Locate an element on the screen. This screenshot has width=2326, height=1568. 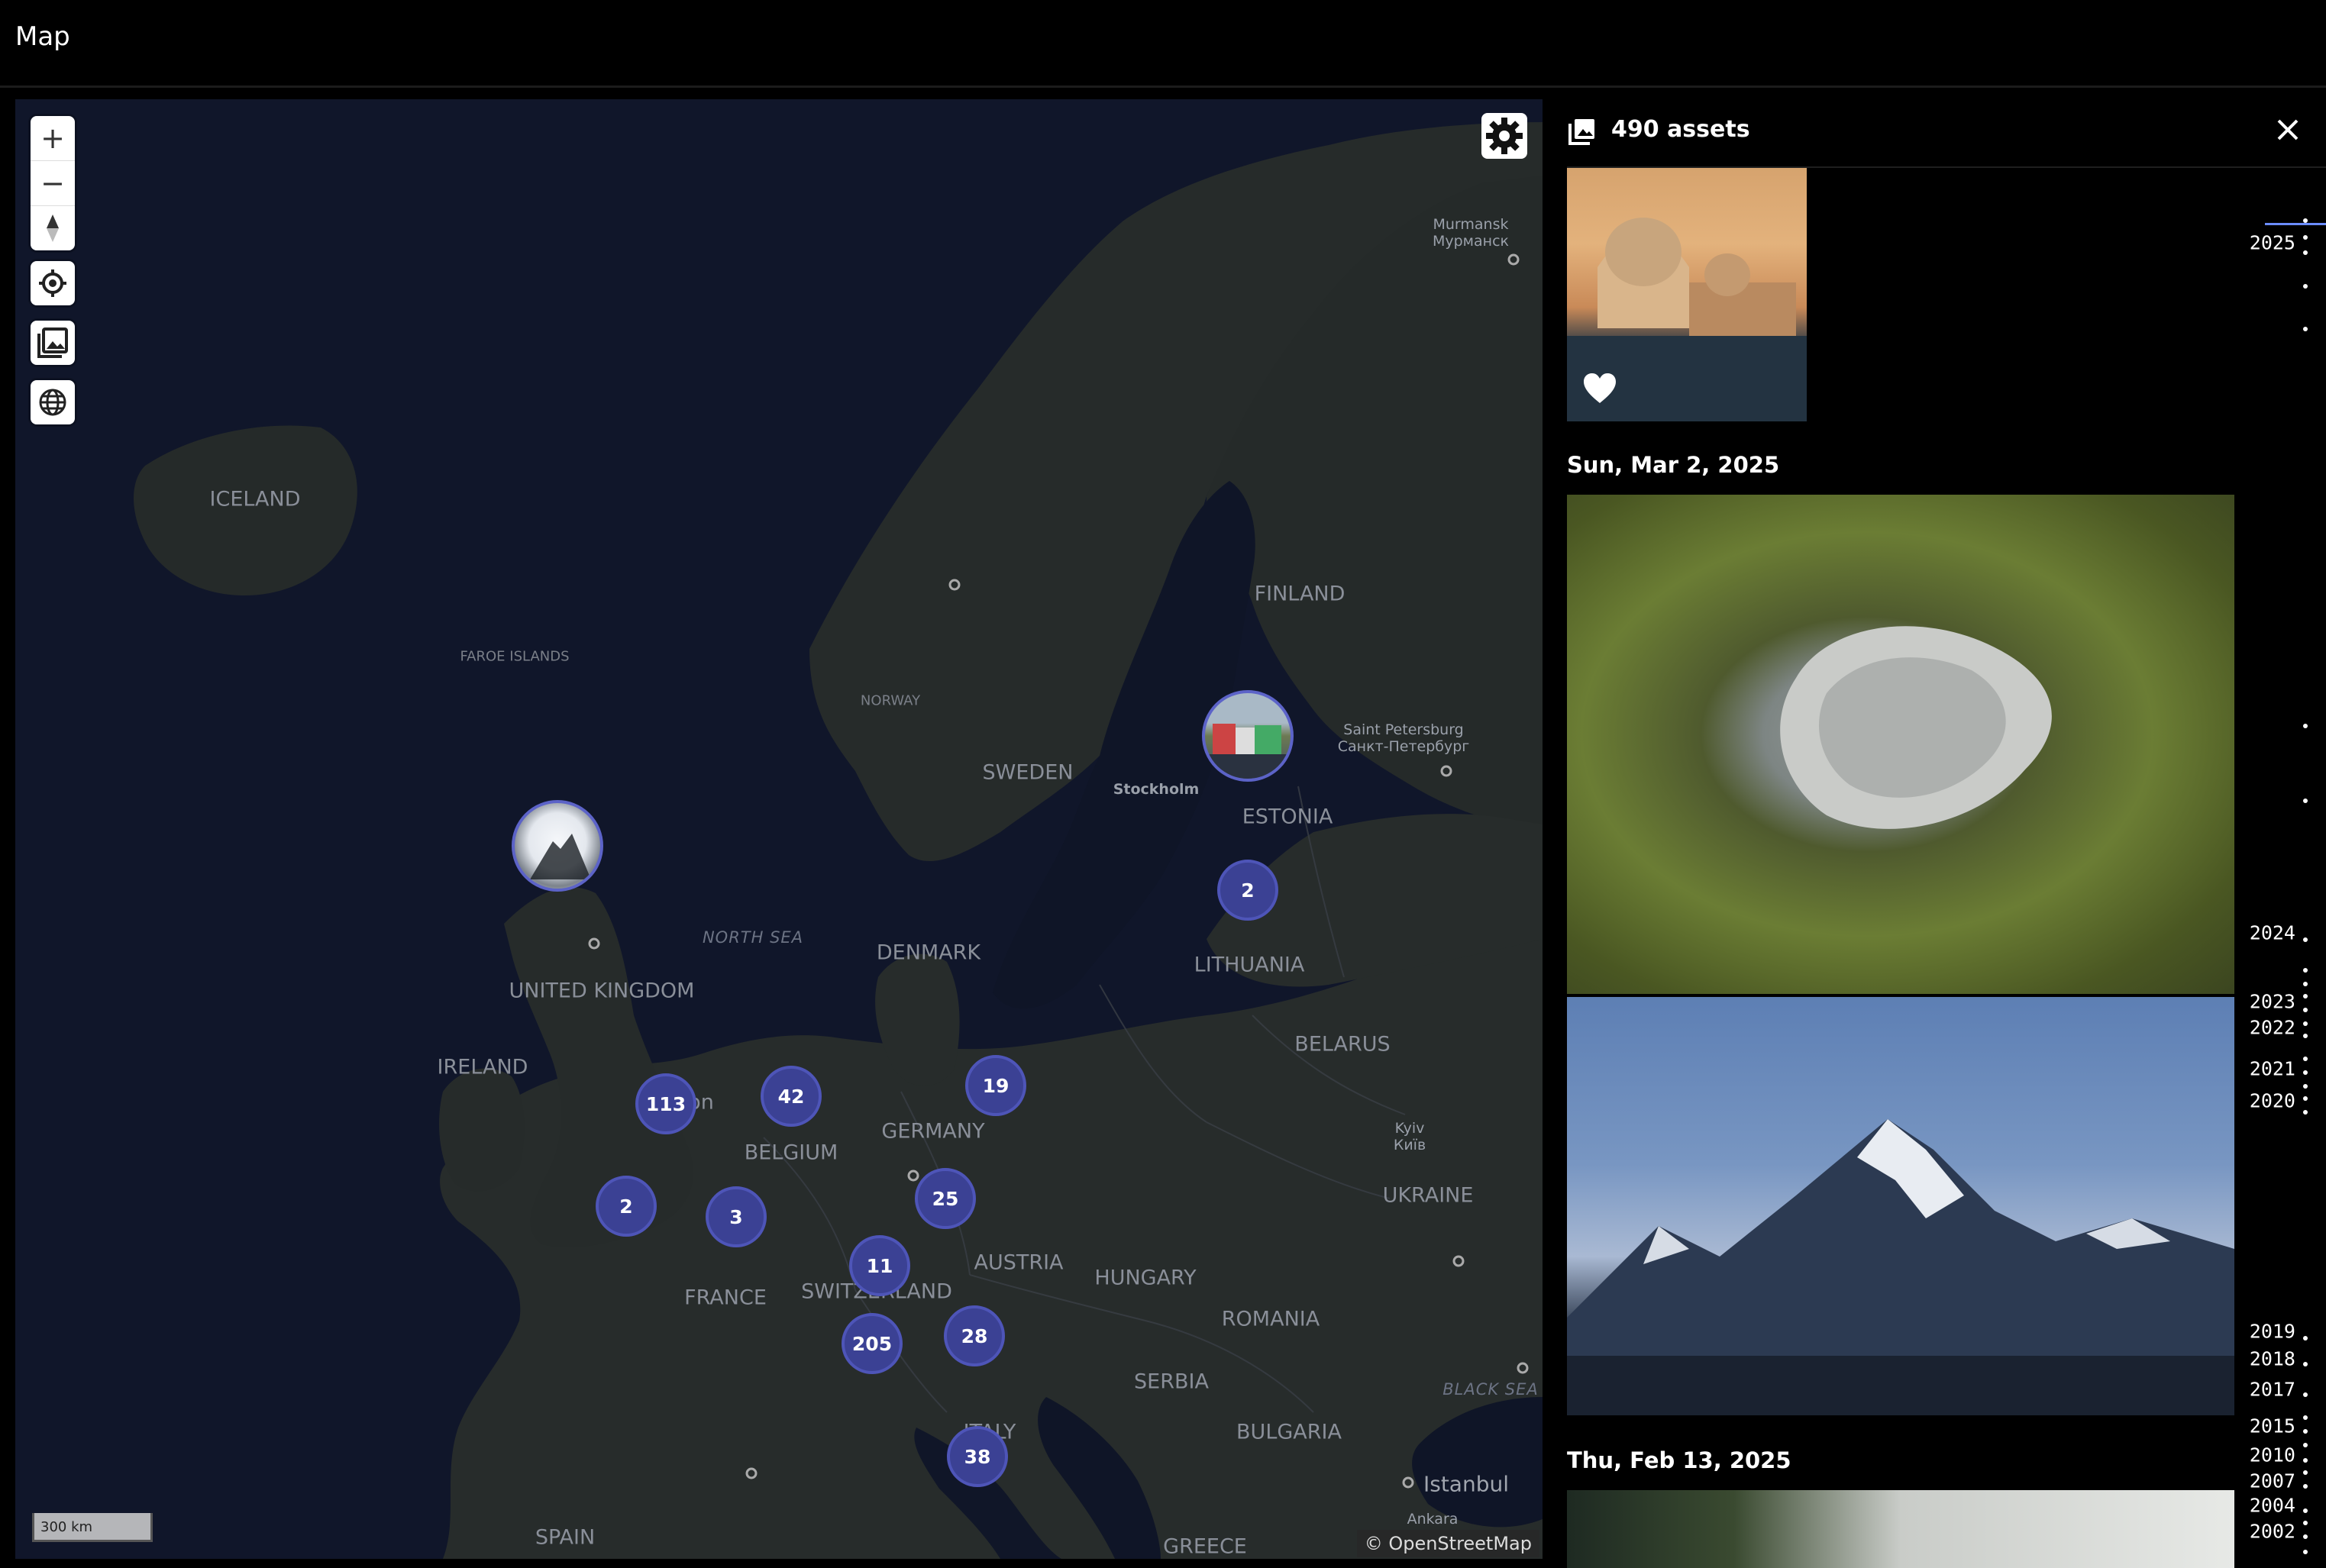
cluster-marker: 113 is located at coordinates (665, 1103).